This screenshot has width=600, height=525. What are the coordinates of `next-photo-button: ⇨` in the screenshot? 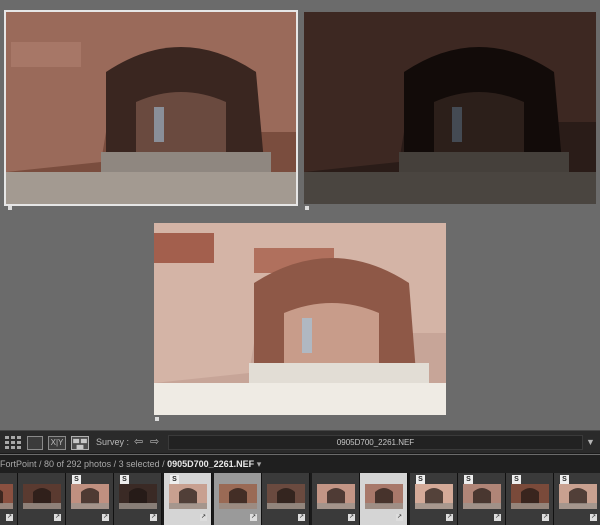 It's located at (154, 441).